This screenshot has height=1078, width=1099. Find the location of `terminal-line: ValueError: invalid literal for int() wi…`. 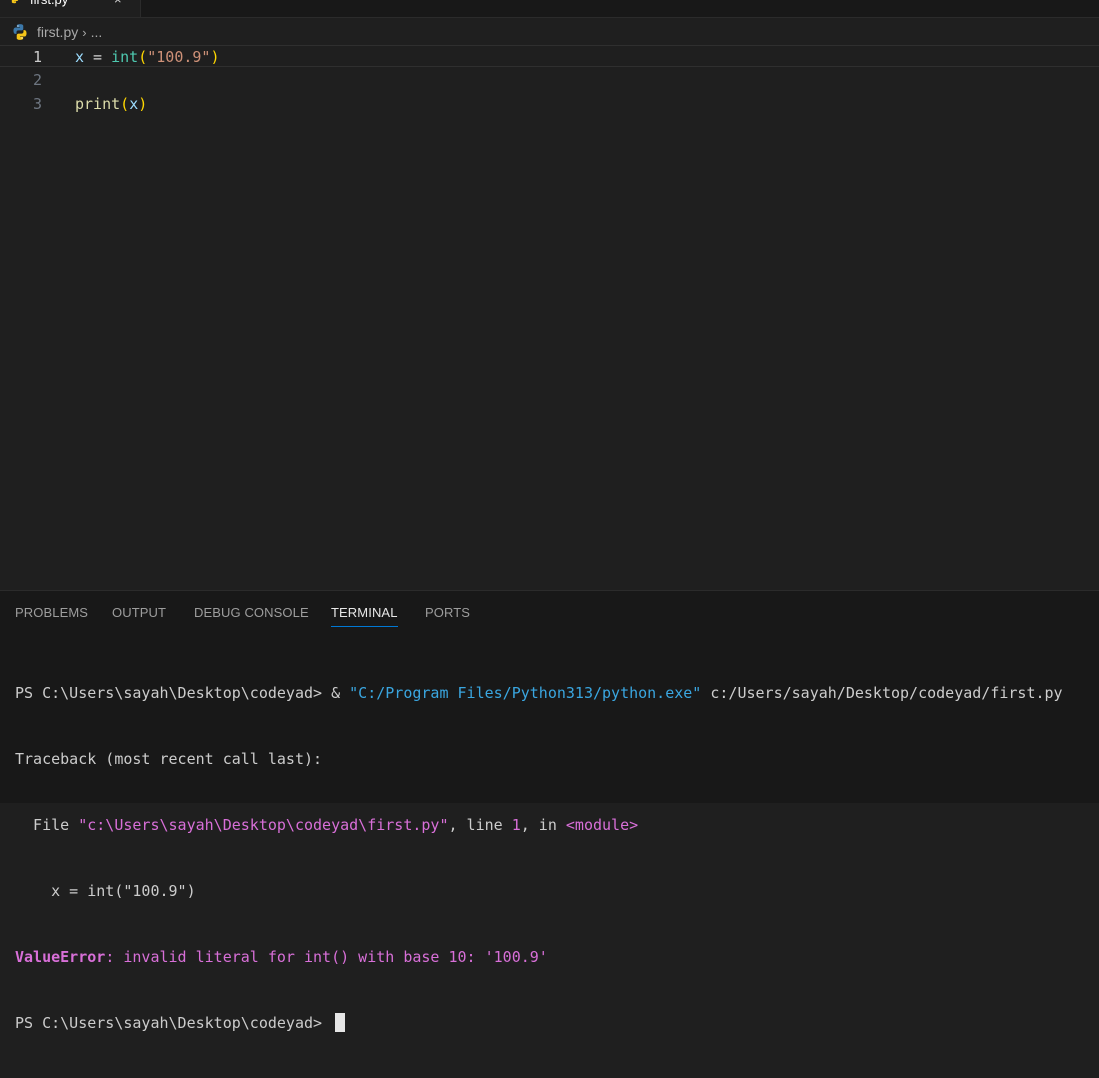

terminal-line: ValueError: invalid literal for int() wi… is located at coordinates (281, 957).